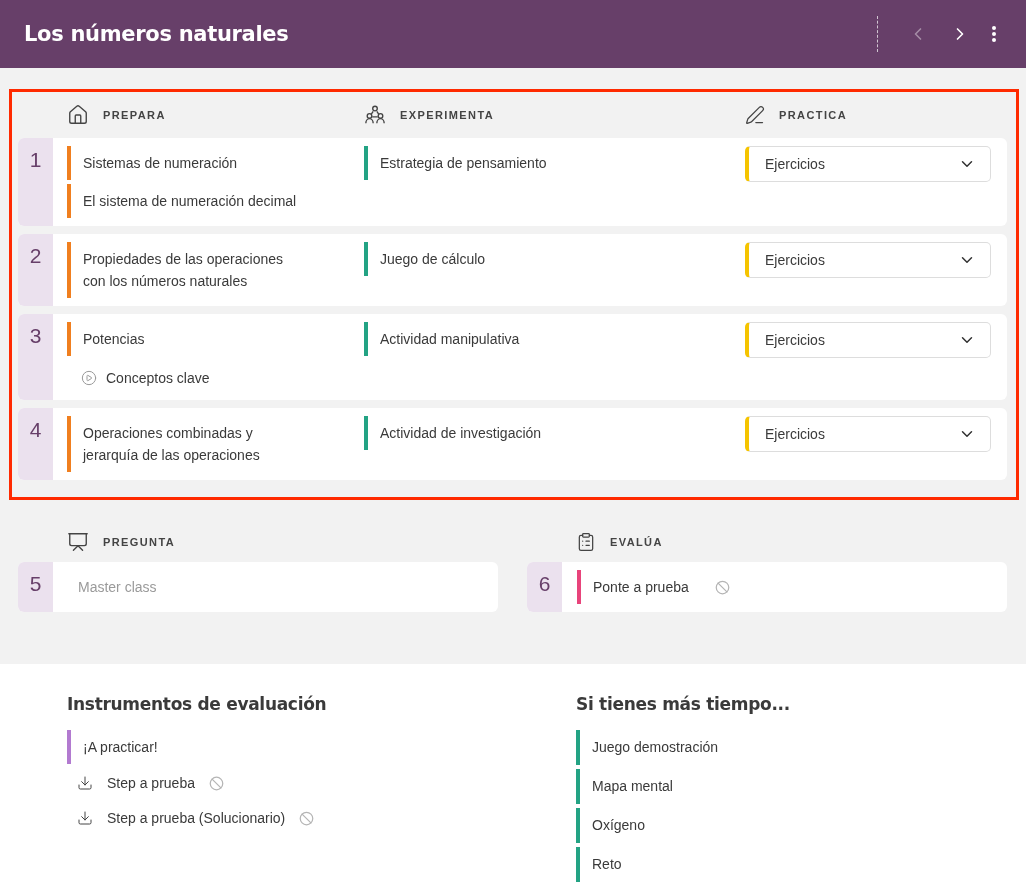 The width and height of the screenshot is (1026, 893). I want to click on clipboard-icon, so click(586, 542).